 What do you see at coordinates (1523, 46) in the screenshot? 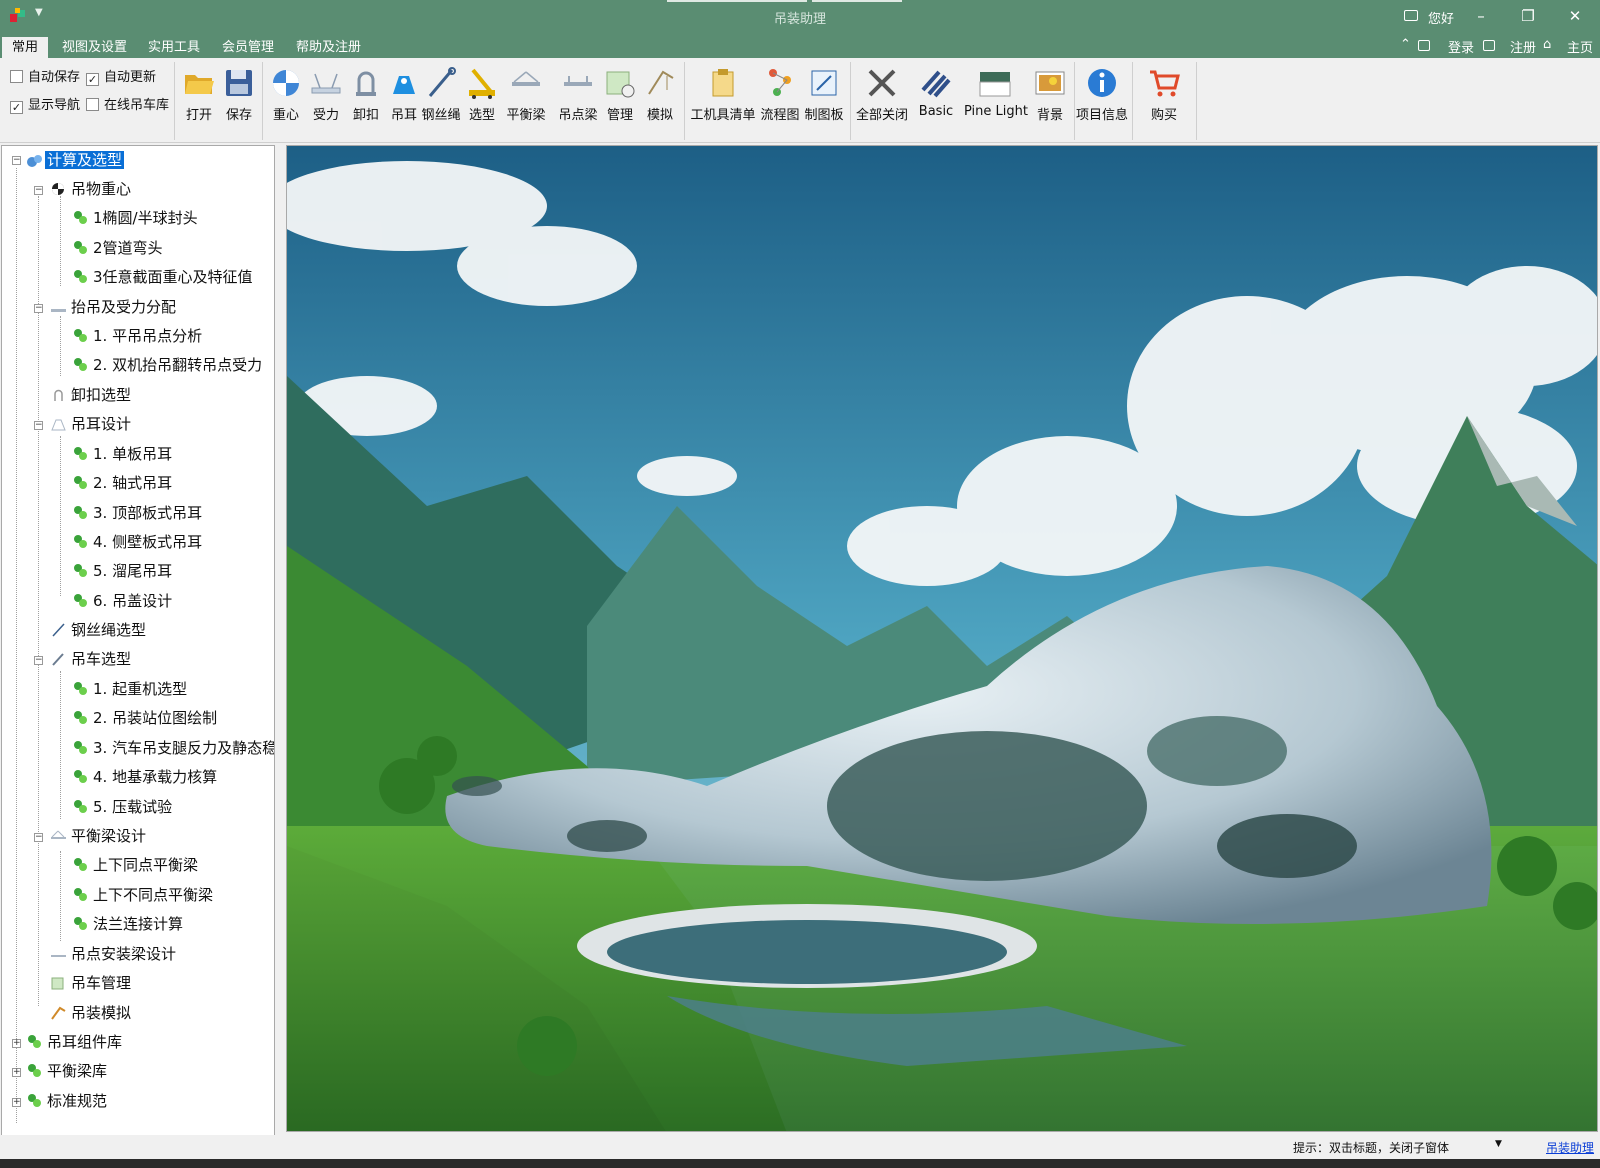
I see `register-link: 注册` at bounding box center [1523, 46].